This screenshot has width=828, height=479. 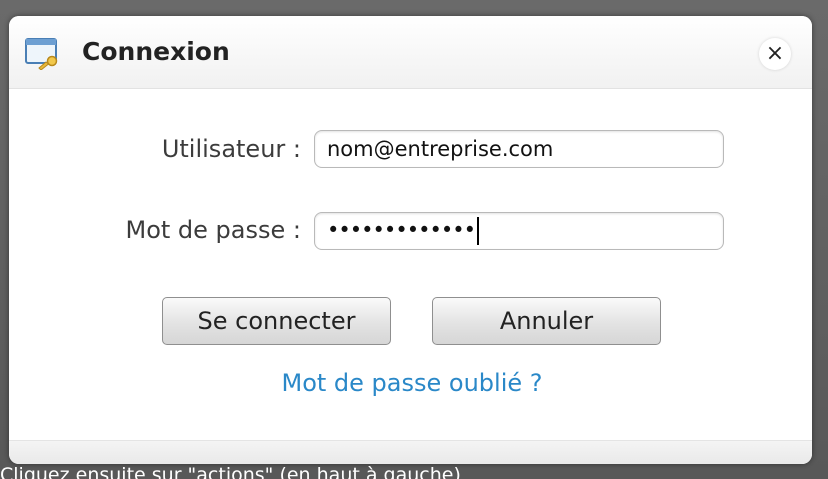 I want to click on close-icon: ×, so click(x=775, y=53).